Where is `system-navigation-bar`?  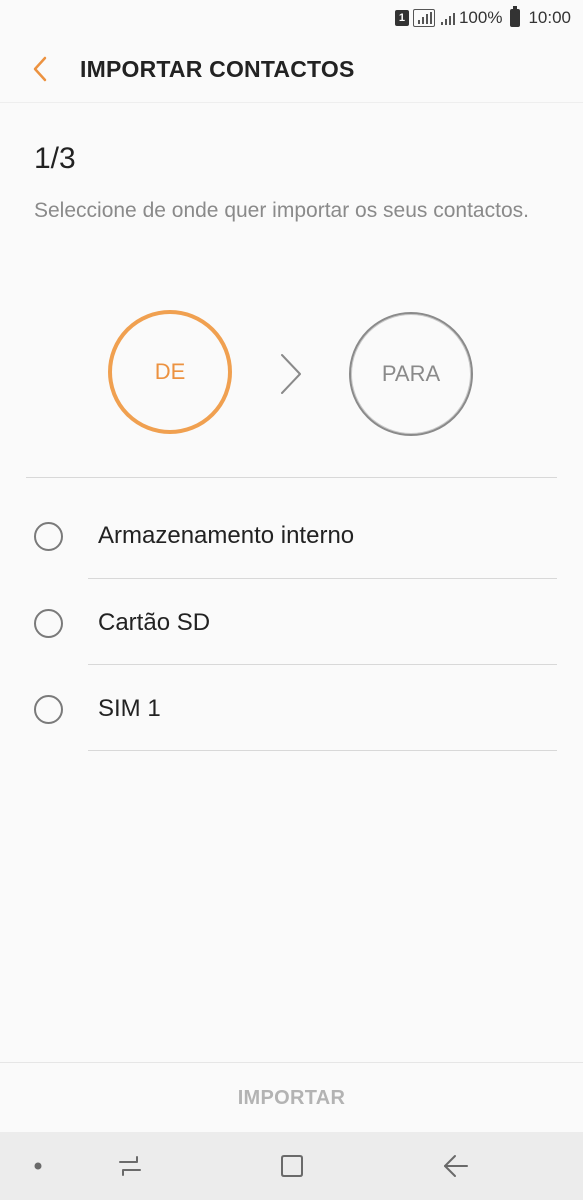
system-navigation-bar is located at coordinates (291, 1166).